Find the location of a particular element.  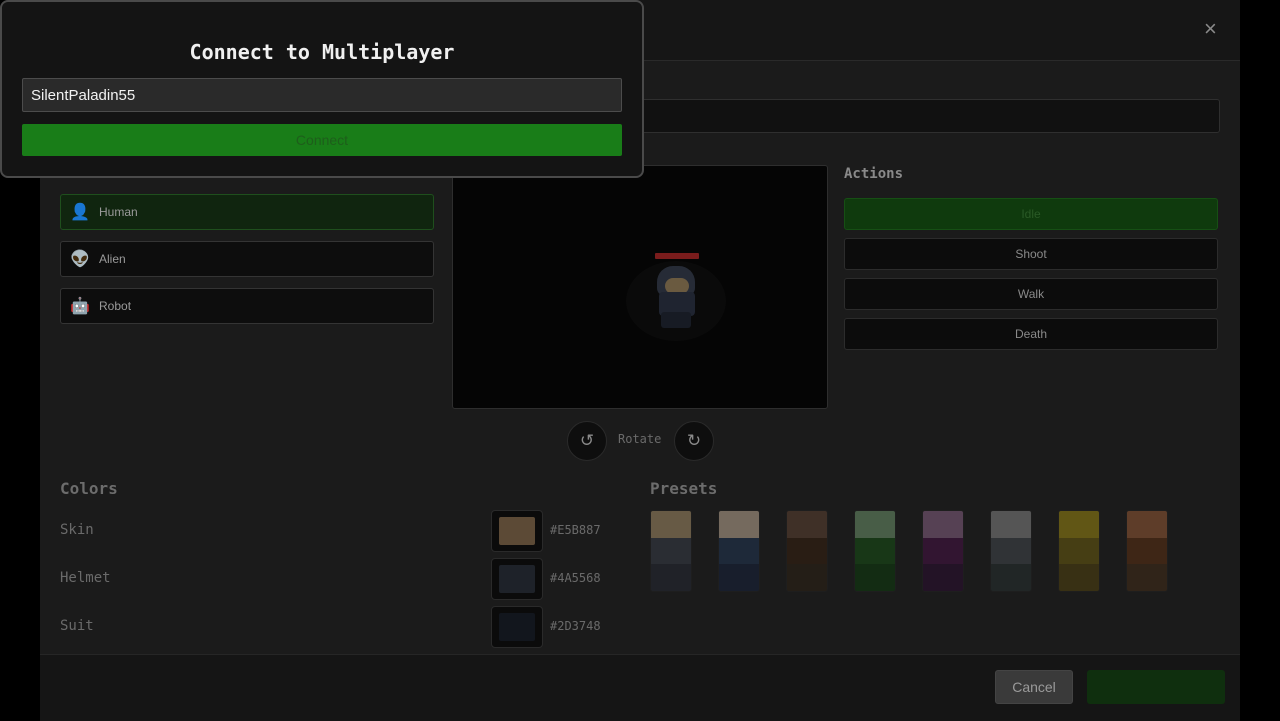

alien-icon: 👽 is located at coordinates (80, 259).